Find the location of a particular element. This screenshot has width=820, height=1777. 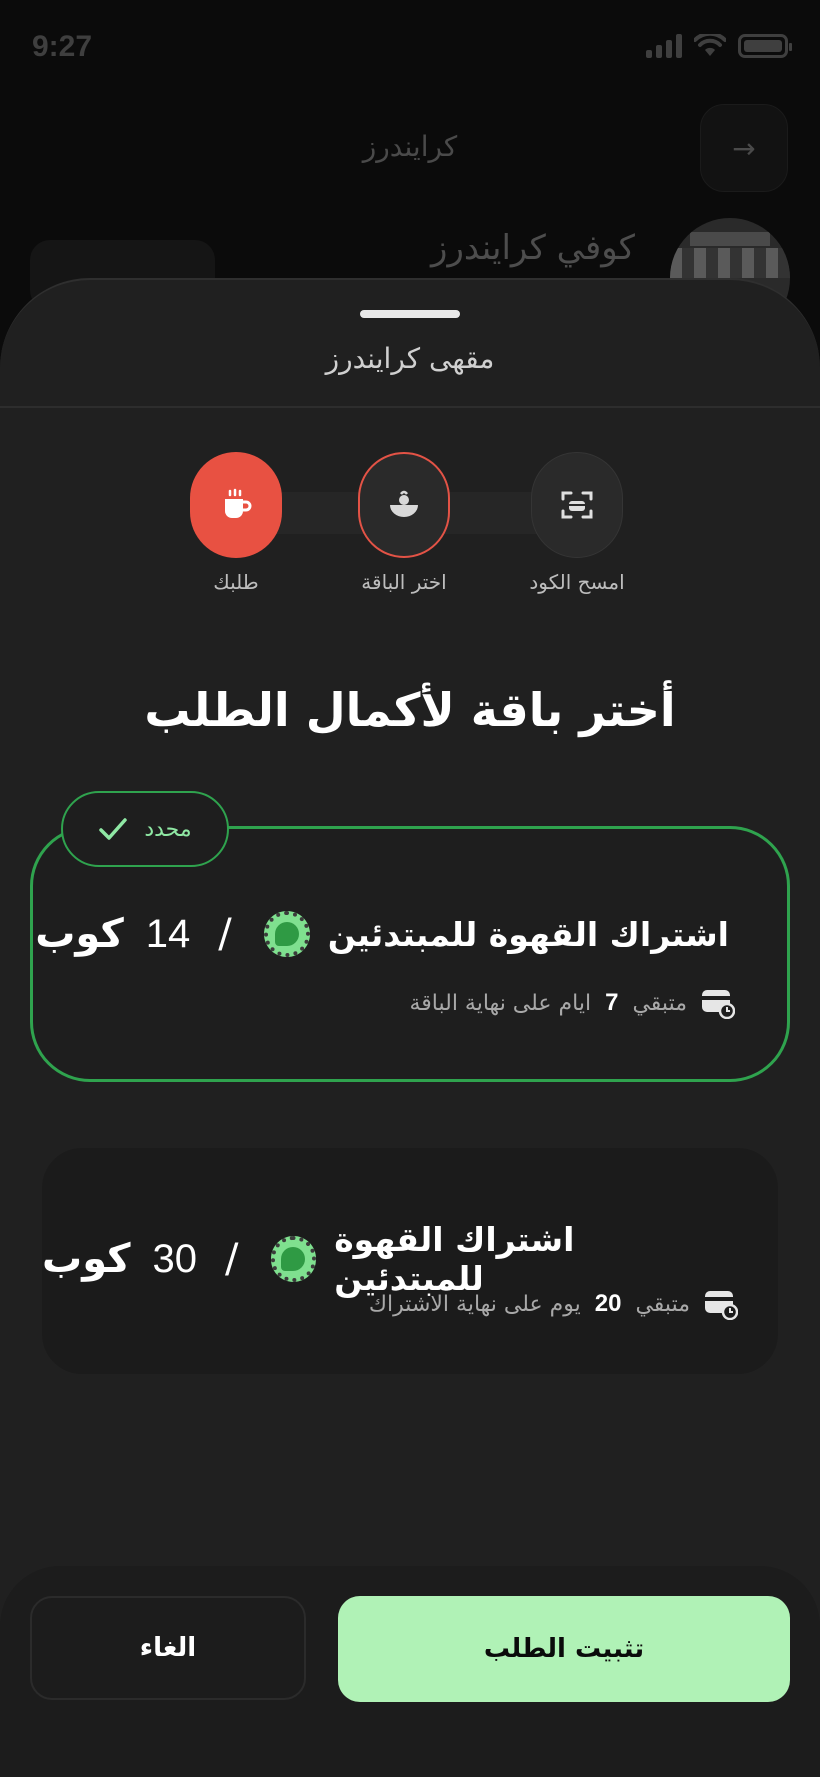

package-title-row: اشتراك القهوة للمبتدئين / 14 كوب is located at coordinates (382, 934).